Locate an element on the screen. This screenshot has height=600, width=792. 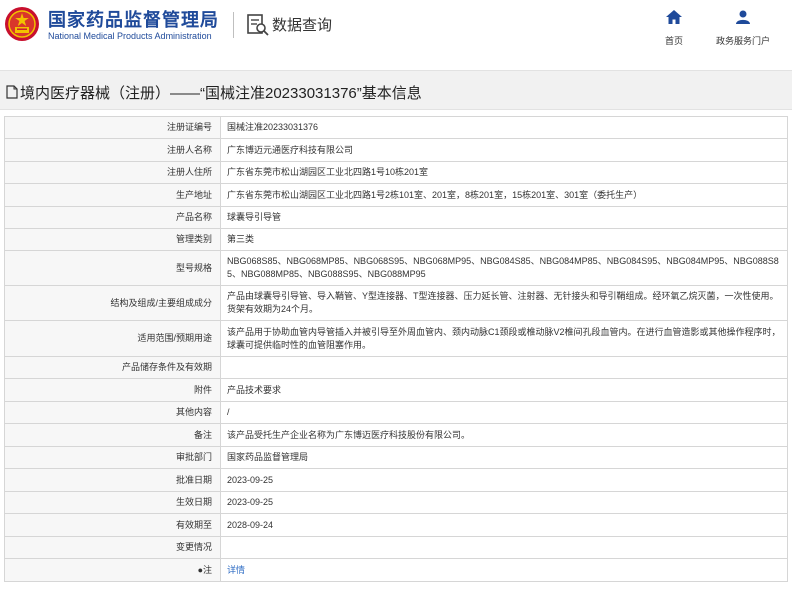
field-label: 附件 is located at coordinates (112, 390).